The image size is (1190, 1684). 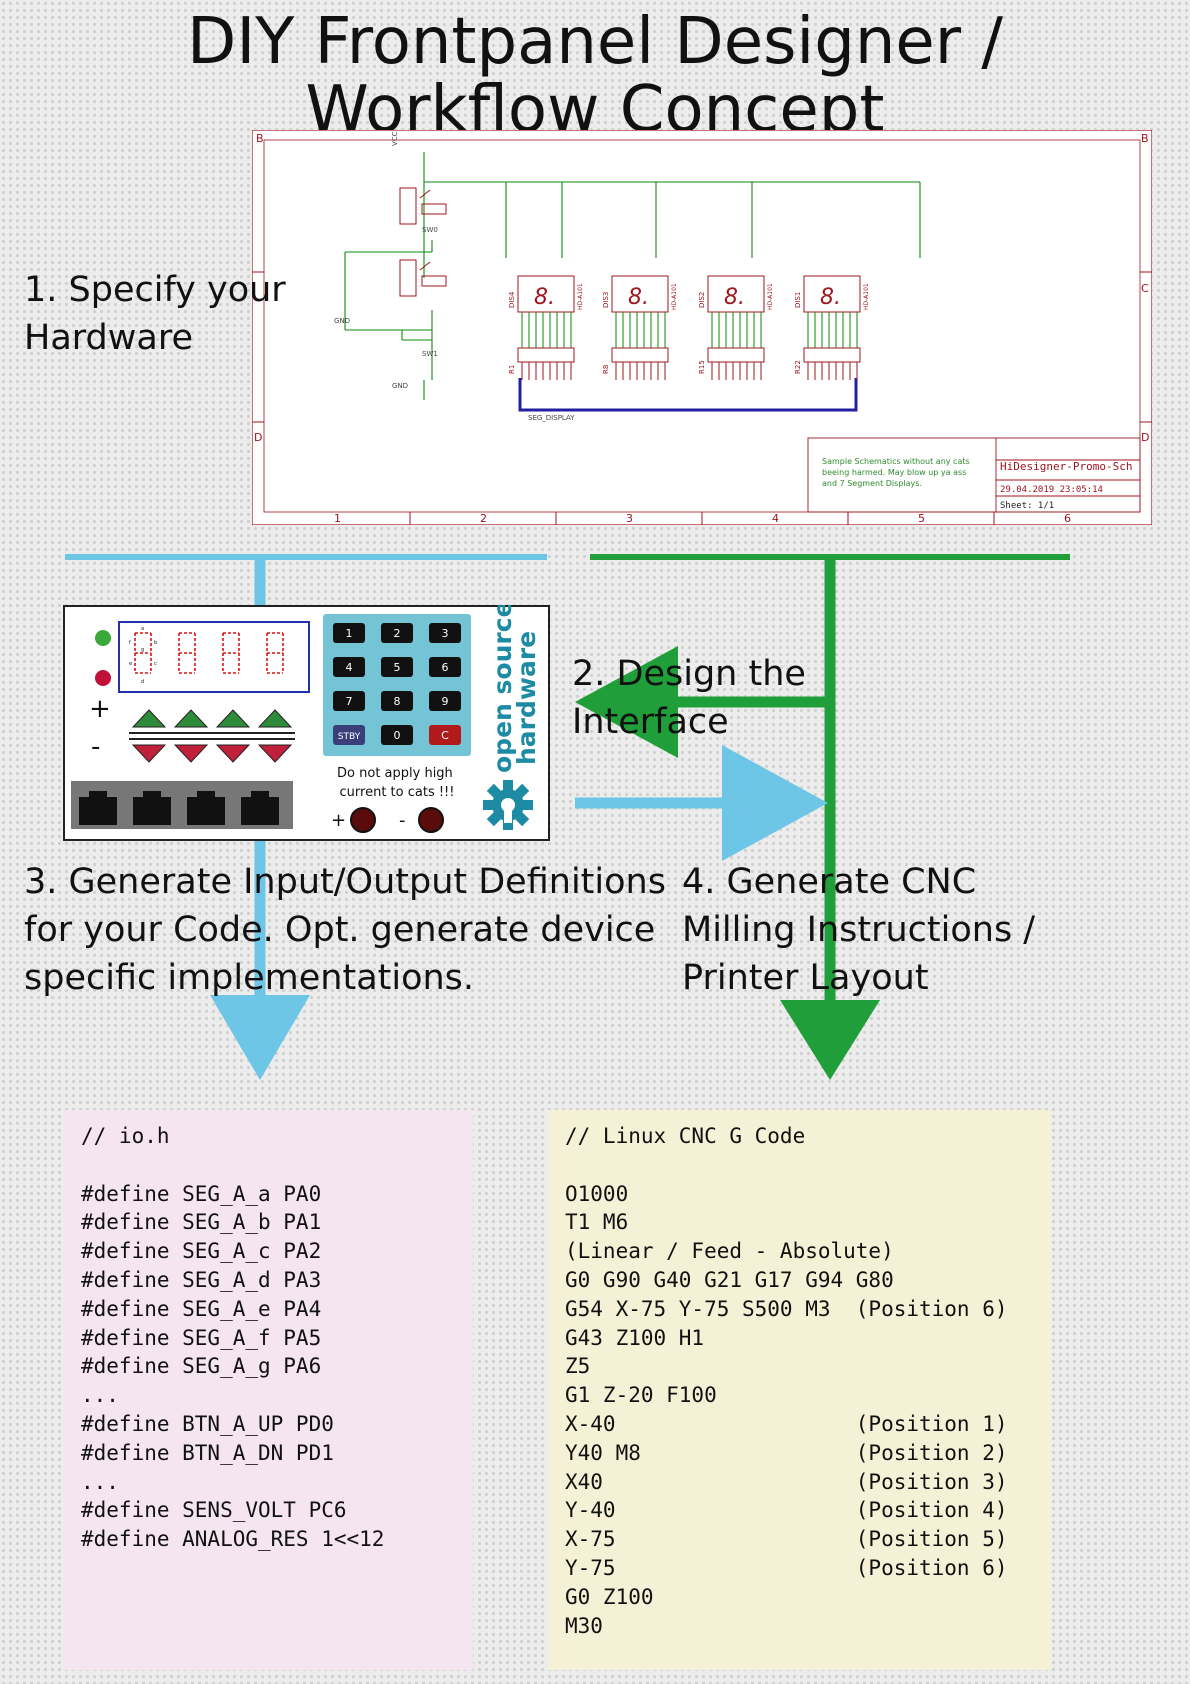 I want to click on status-led-red, so click(x=103, y=678).